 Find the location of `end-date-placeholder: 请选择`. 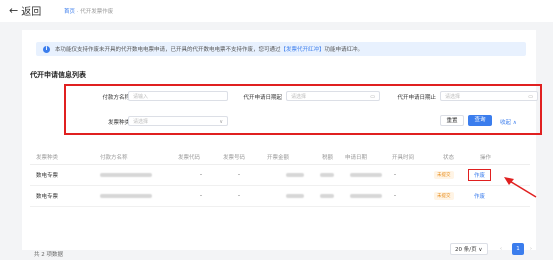

end-date-placeholder: 请选择 is located at coordinates (453, 97).